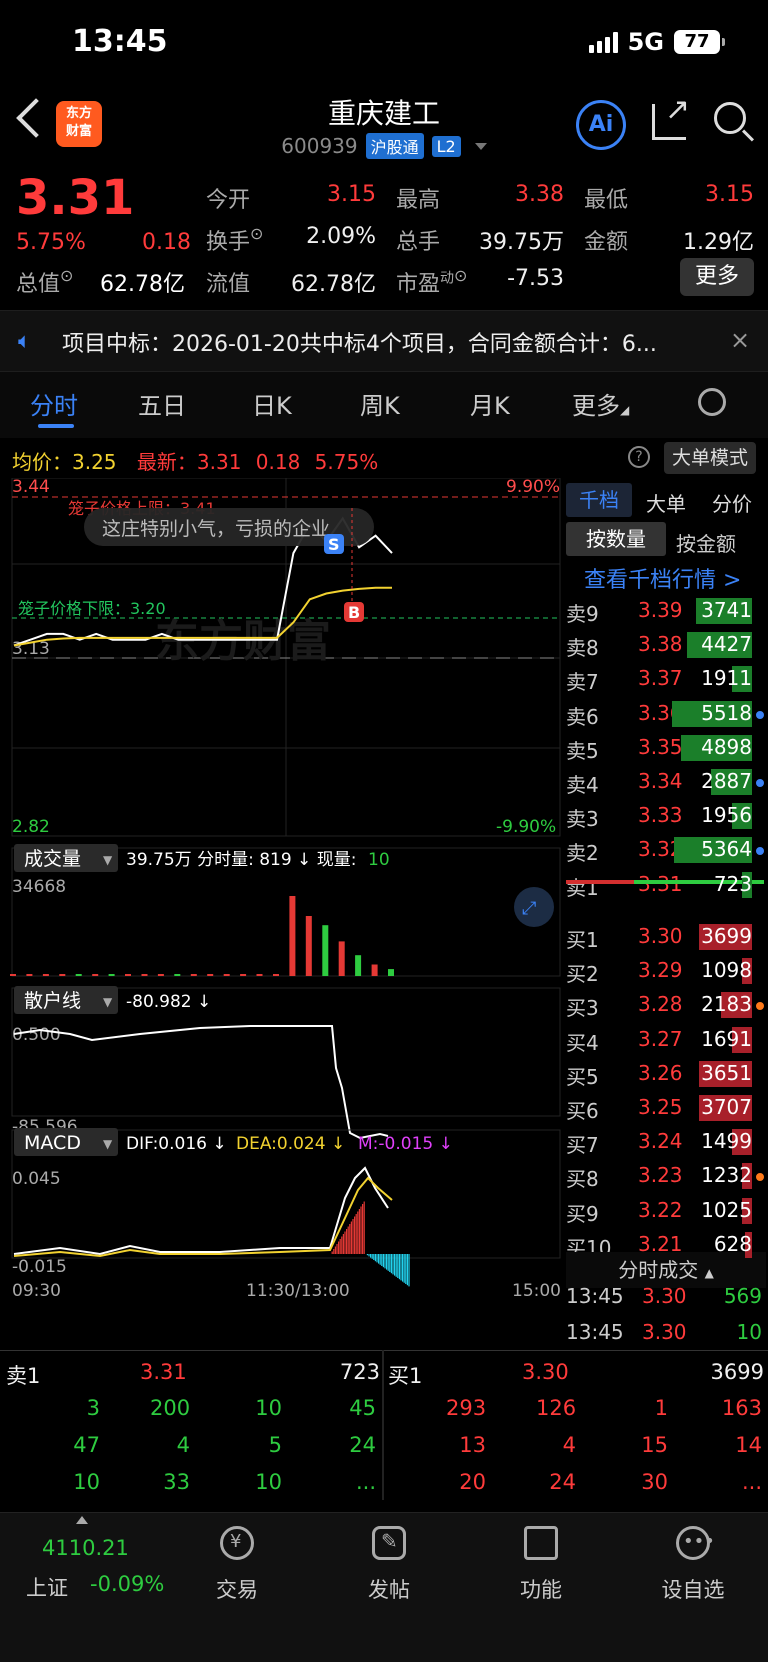 This screenshot has height=1662, width=768. What do you see at coordinates (601, 125) in the screenshot?
I see `ai-assistant-icon: Ai` at bounding box center [601, 125].